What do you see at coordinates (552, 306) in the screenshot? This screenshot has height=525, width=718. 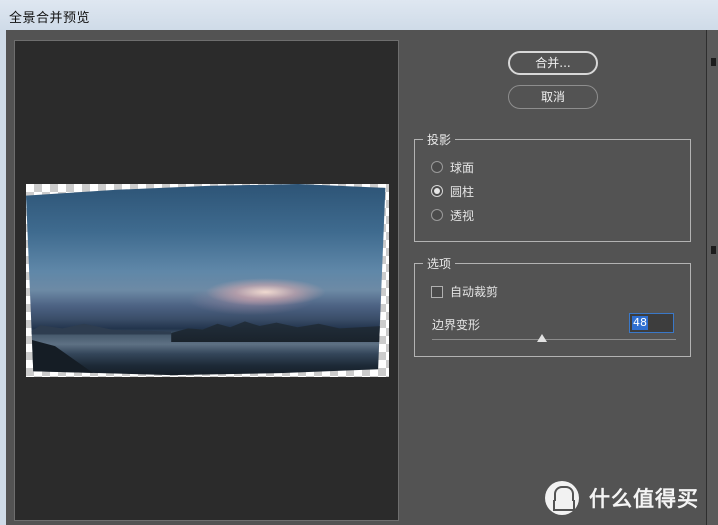 I see `options-group: 选项 自动裁剪 边界变形 48` at bounding box center [552, 306].